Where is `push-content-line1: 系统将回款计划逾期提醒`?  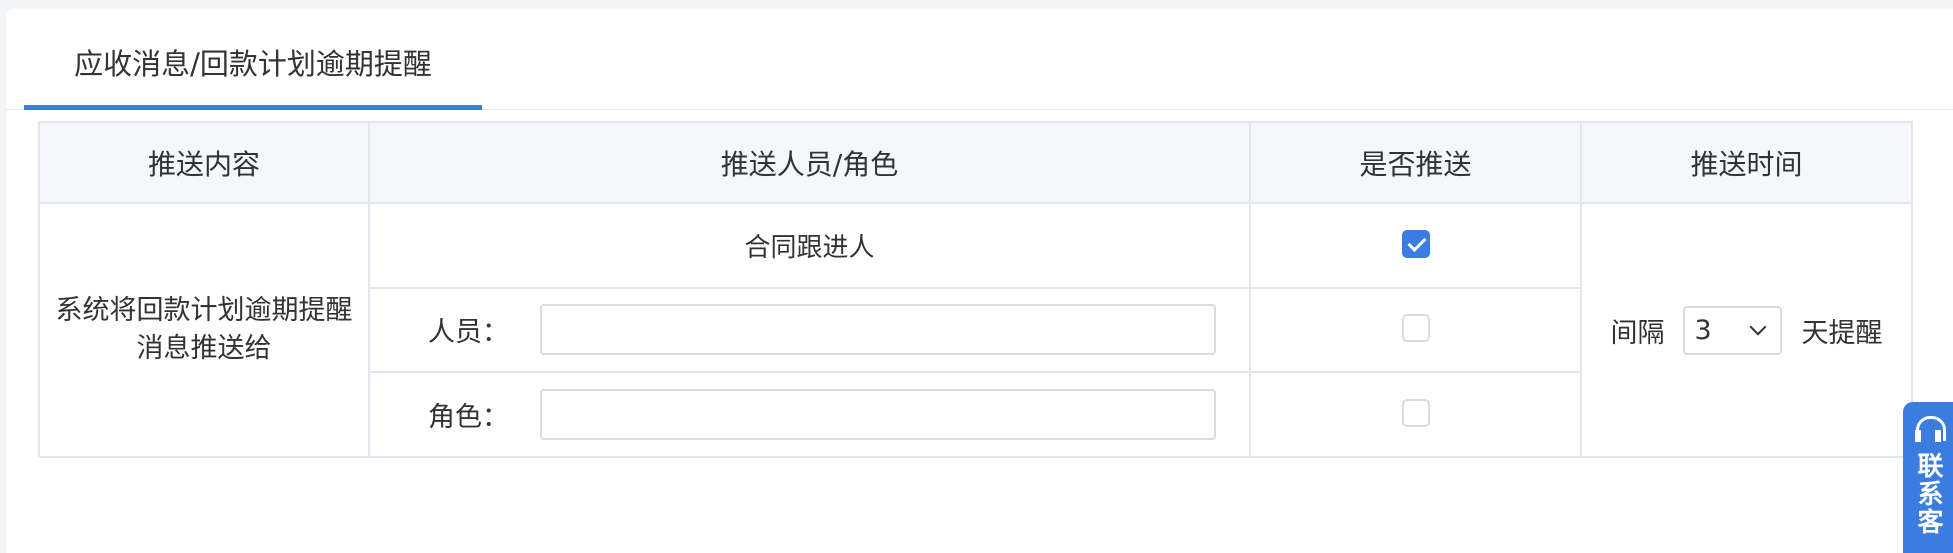 push-content-line1: 系统将回款计划逾期提醒 is located at coordinates (204, 310).